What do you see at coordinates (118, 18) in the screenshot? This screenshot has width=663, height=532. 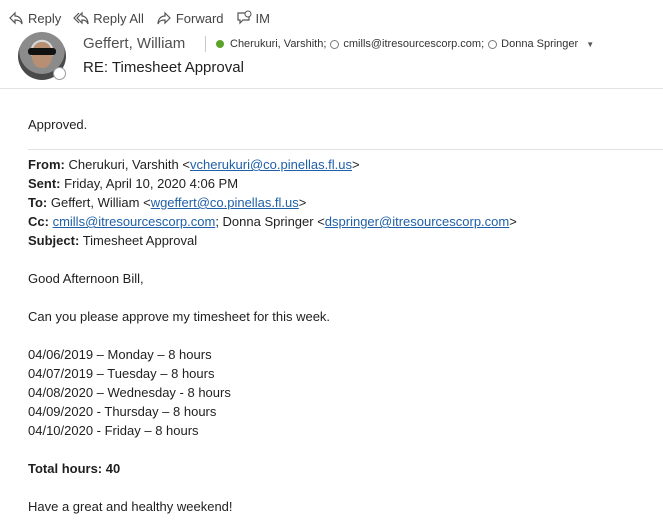 I see `reply-all-label: Reply All` at bounding box center [118, 18].